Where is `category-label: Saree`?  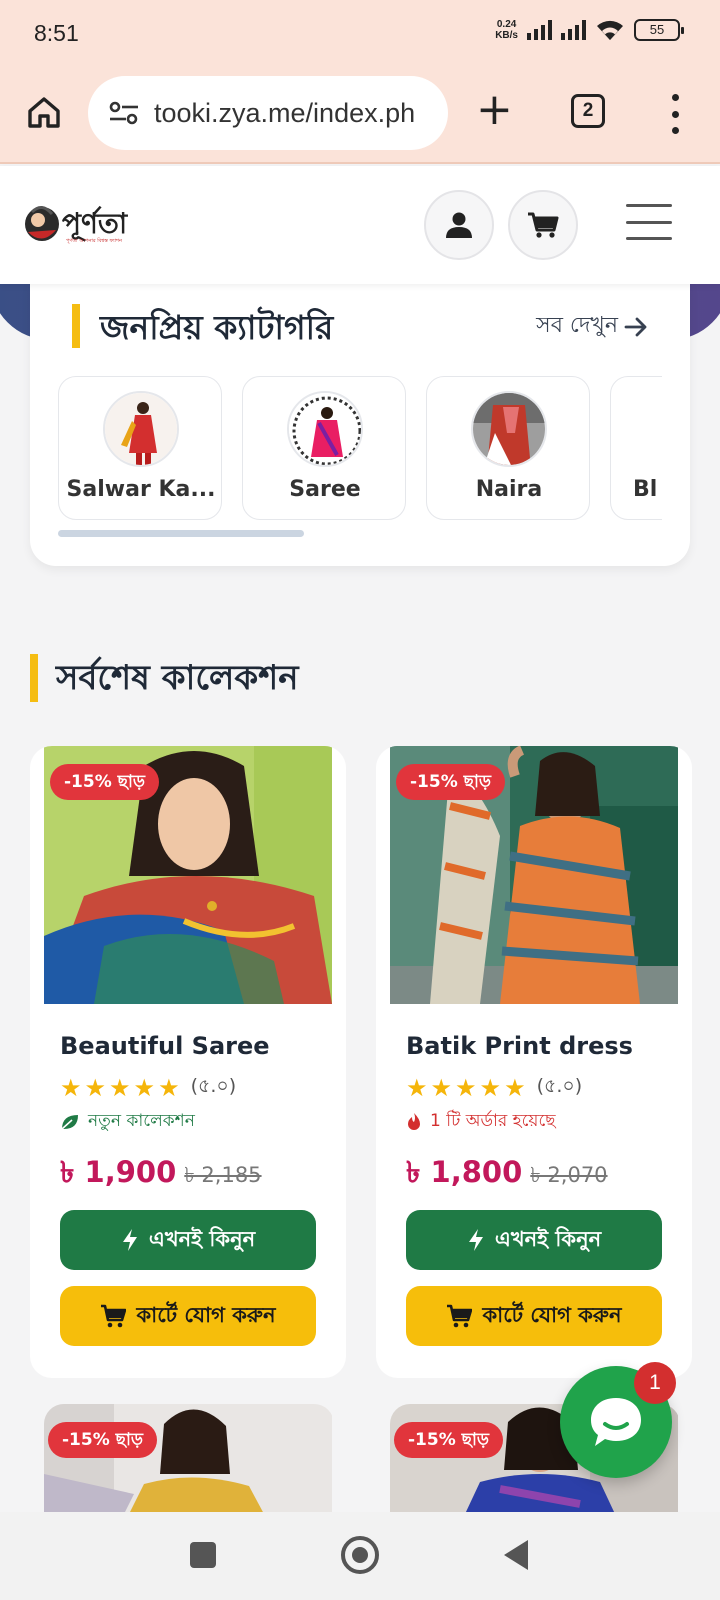 category-label: Saree is located at coordinates (325, 489).